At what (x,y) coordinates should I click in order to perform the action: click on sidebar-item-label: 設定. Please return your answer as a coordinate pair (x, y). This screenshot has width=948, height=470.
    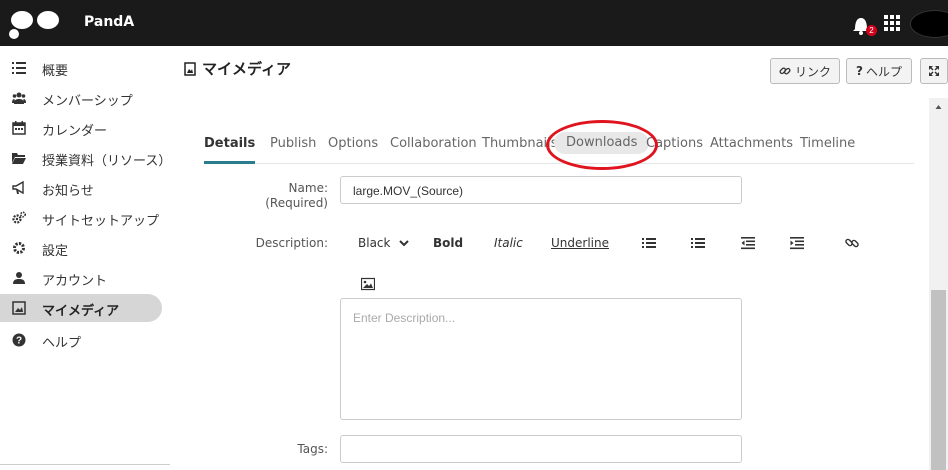
    Looking at the image, I should click on (55, 251).